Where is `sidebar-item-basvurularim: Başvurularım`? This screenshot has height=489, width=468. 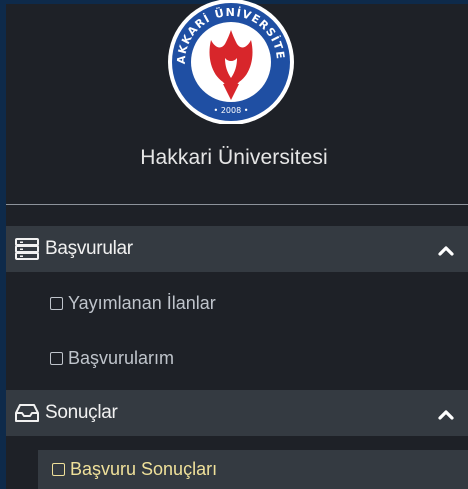
sidebar-item-basvurularim: Başvurularım is located at coordinates (112, 358).